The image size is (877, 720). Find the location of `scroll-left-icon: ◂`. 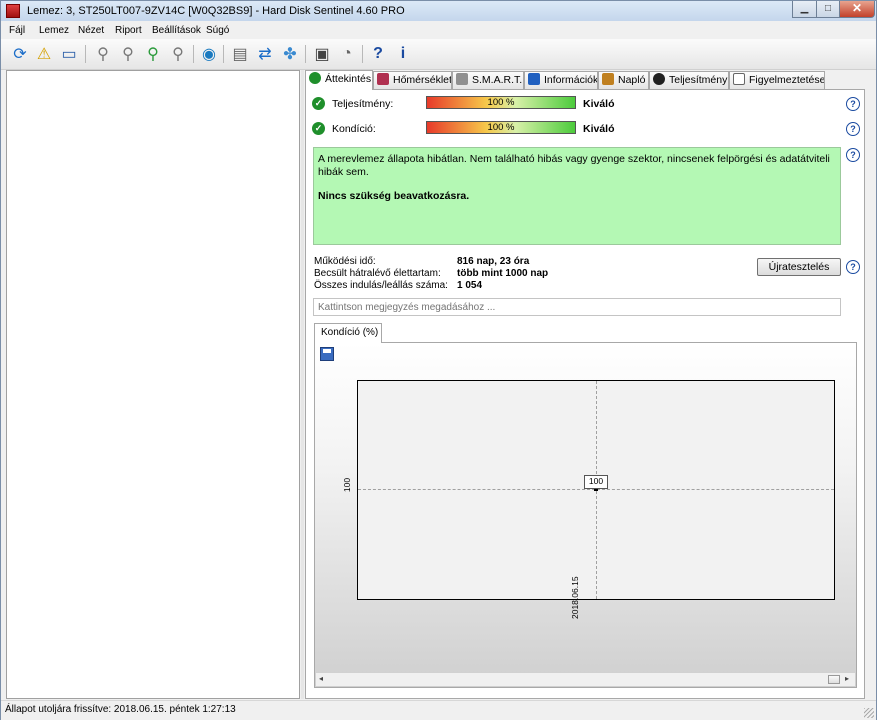

scroll-left-icon: ◂ is located at coordinates (321, 678).